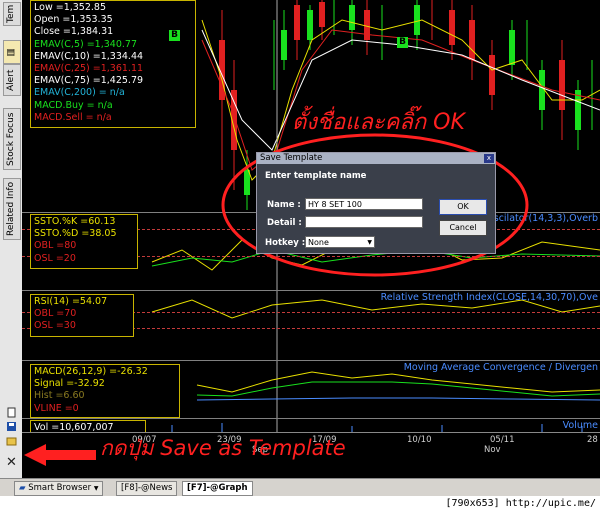 The width and height of the screenshot is (600, 514). I want to click on rsi-info-box: RSI(14) =54.07 OBL =70 OSL =30, so click(82, 315).